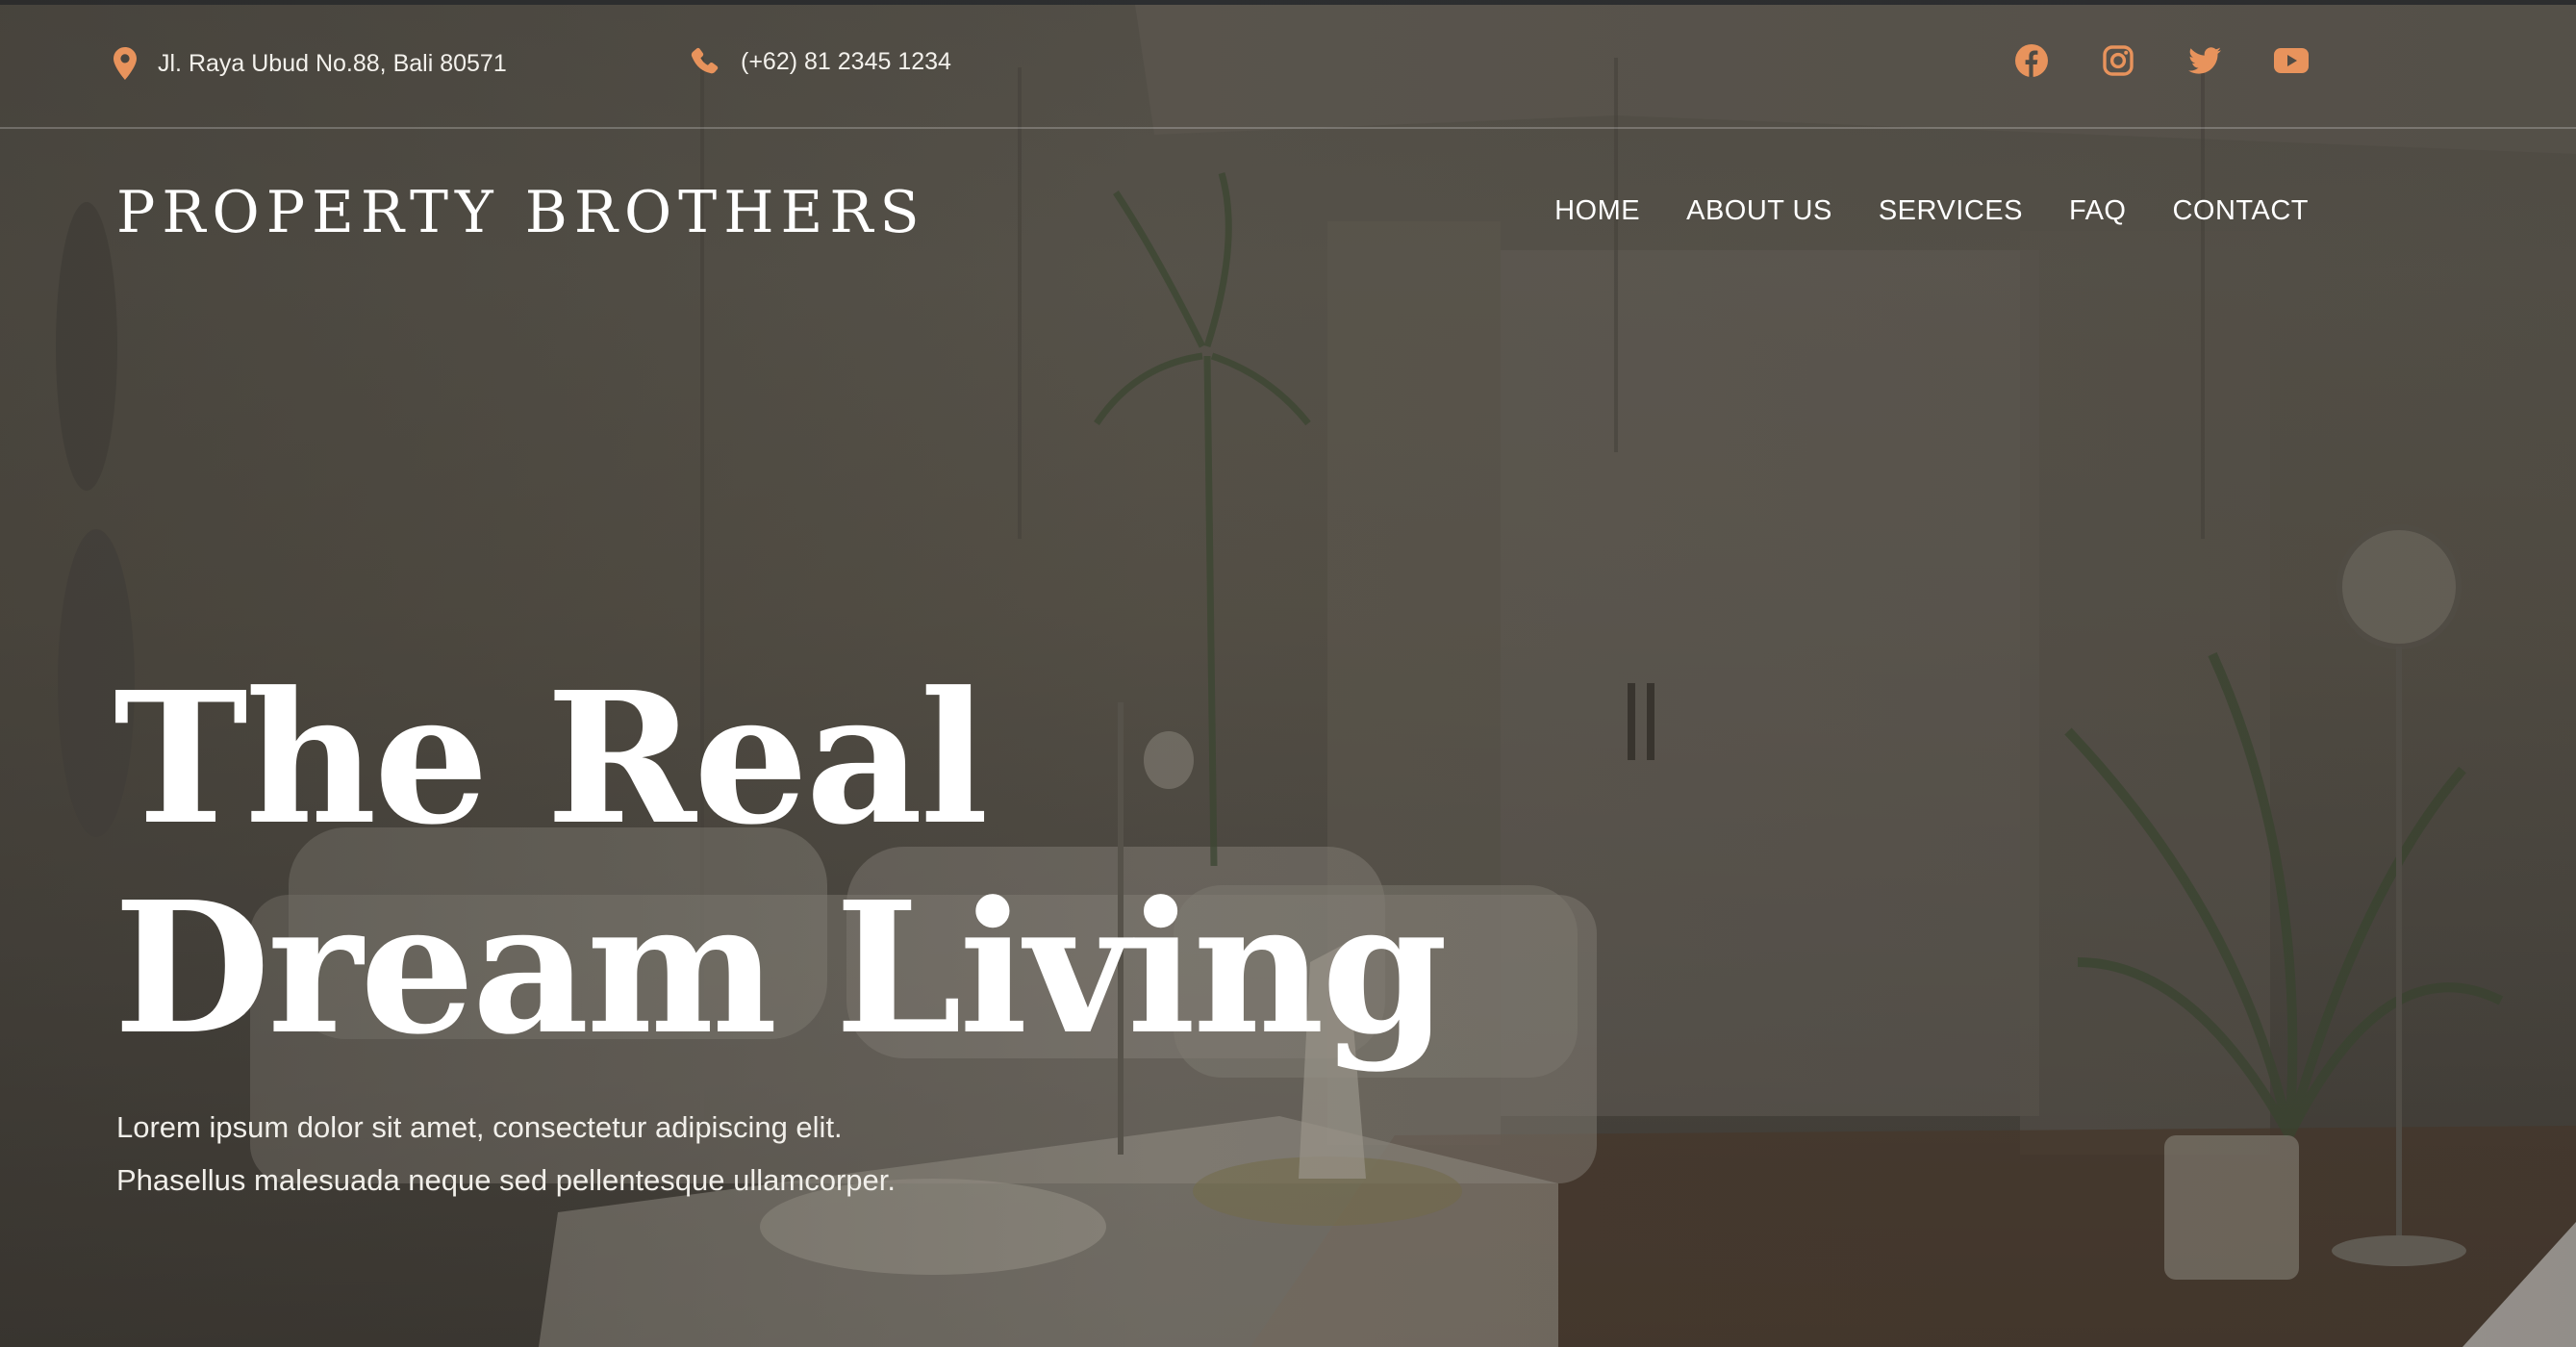 The image size is (2576, 1347). What do you see at coordinates (521, 212) in the screenshot?
I see `brand-logo: PROPERTY BROTHERS` at bounding box center [521, 212].